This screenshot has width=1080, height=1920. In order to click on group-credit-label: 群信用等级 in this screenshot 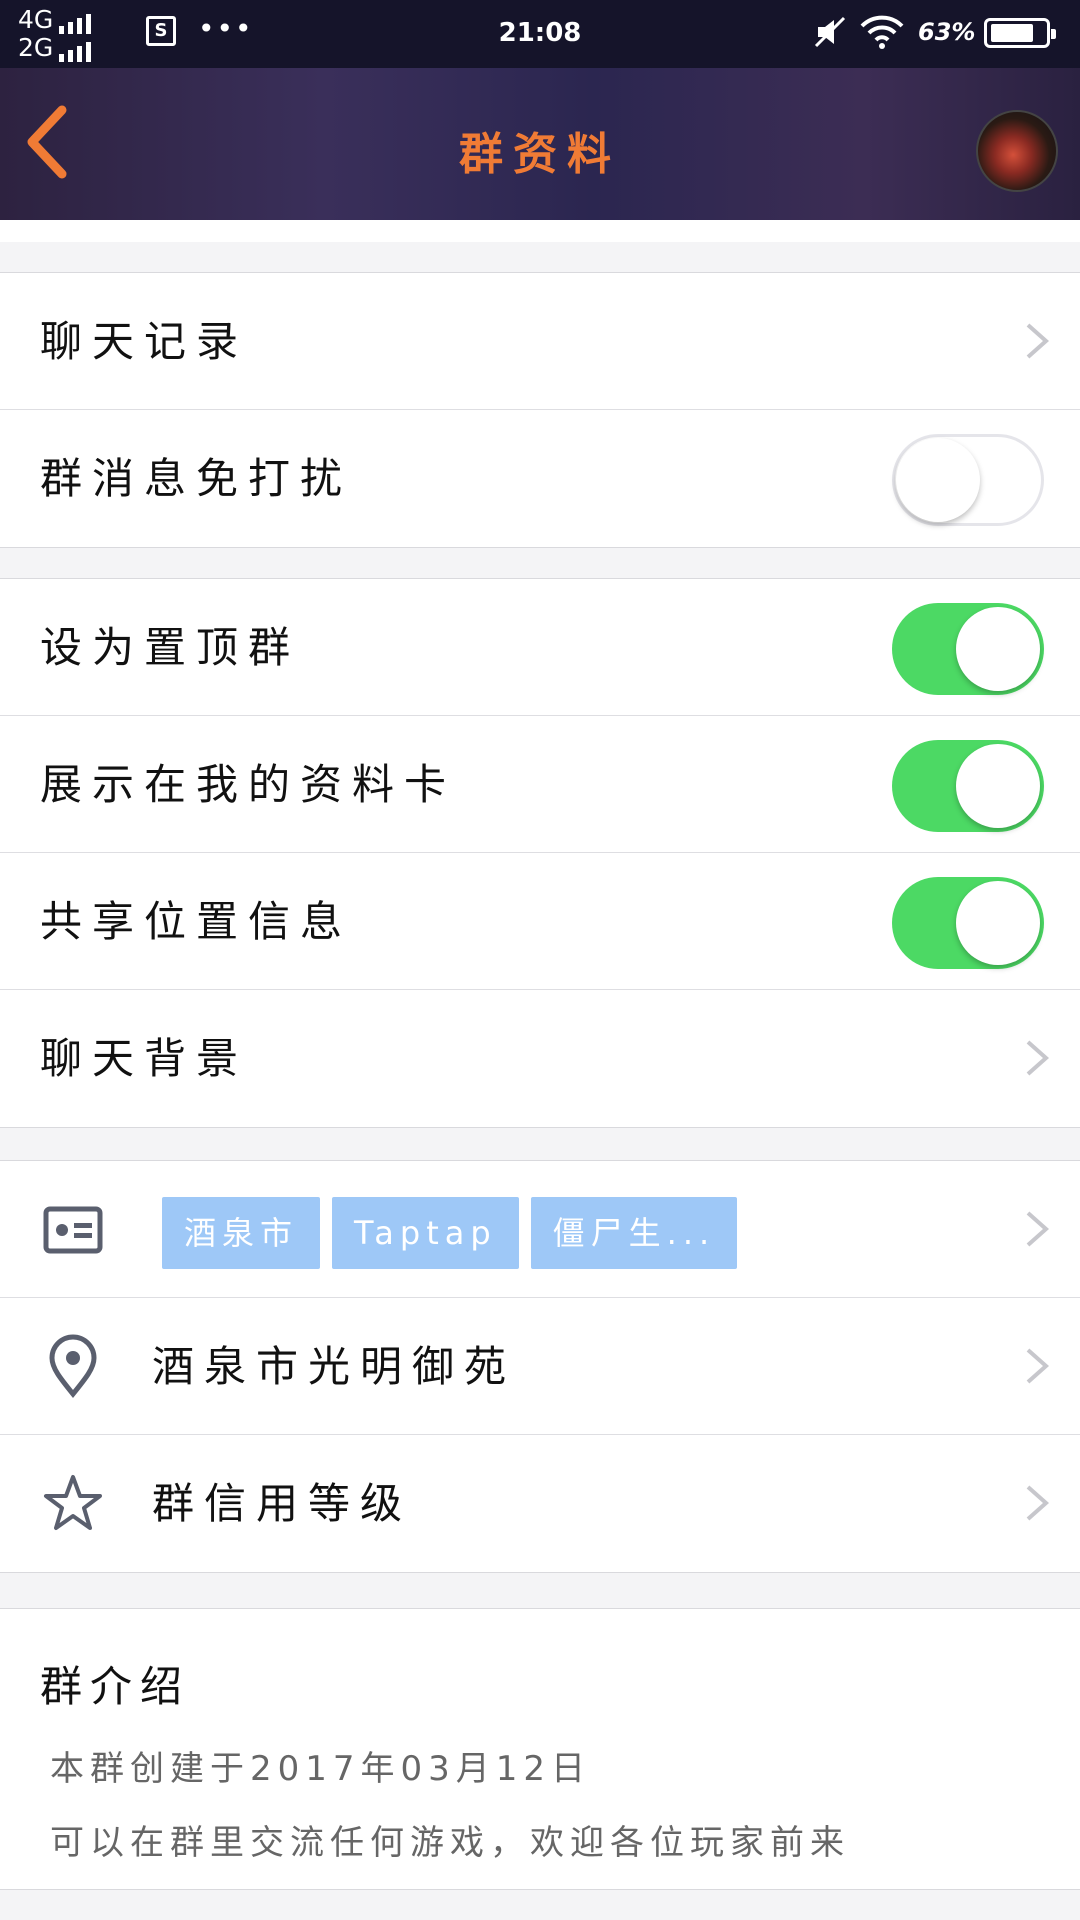, I will do `click(282, 1503)`.